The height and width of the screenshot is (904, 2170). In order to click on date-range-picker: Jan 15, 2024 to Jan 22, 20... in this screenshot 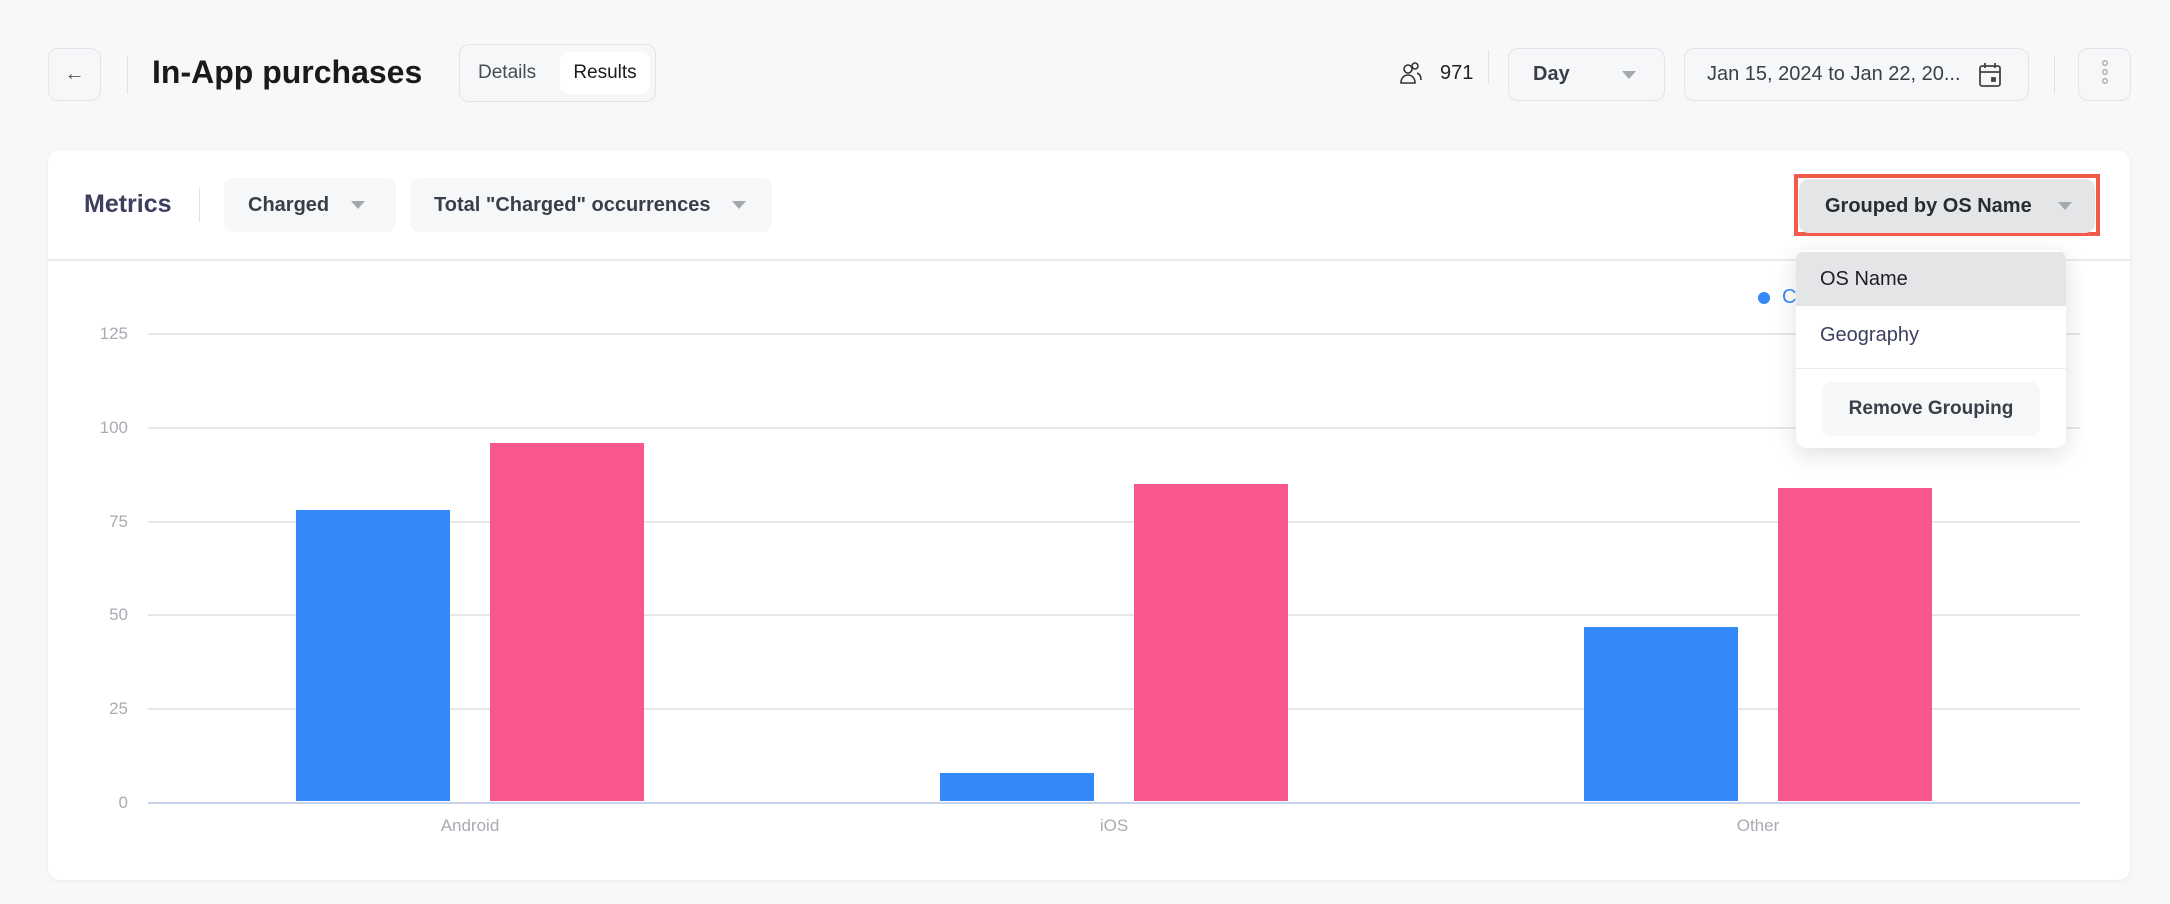, I will do `click(1856, 74)`.